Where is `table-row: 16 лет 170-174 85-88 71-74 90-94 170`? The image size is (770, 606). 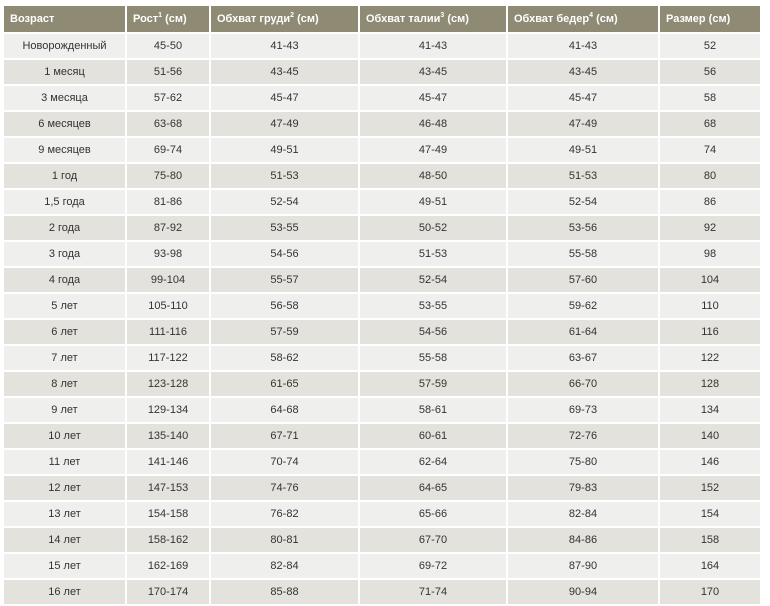 table-row: 16 лет 170-174 85-88 71-74 90-94 170 is located at coordinates (382, 592).